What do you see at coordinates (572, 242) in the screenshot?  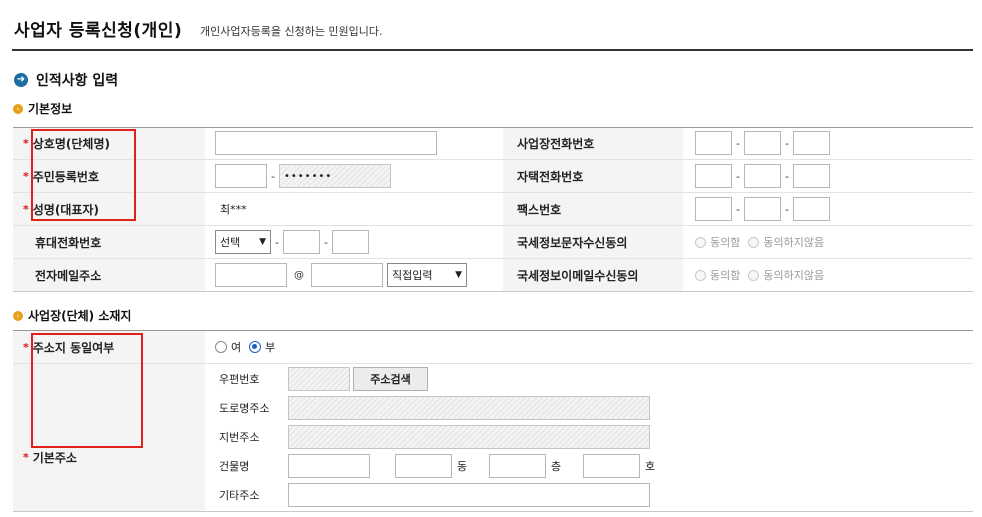 I see `label-sms-consent: 국세정보문자수신동의` at bounding box center [572, 242].